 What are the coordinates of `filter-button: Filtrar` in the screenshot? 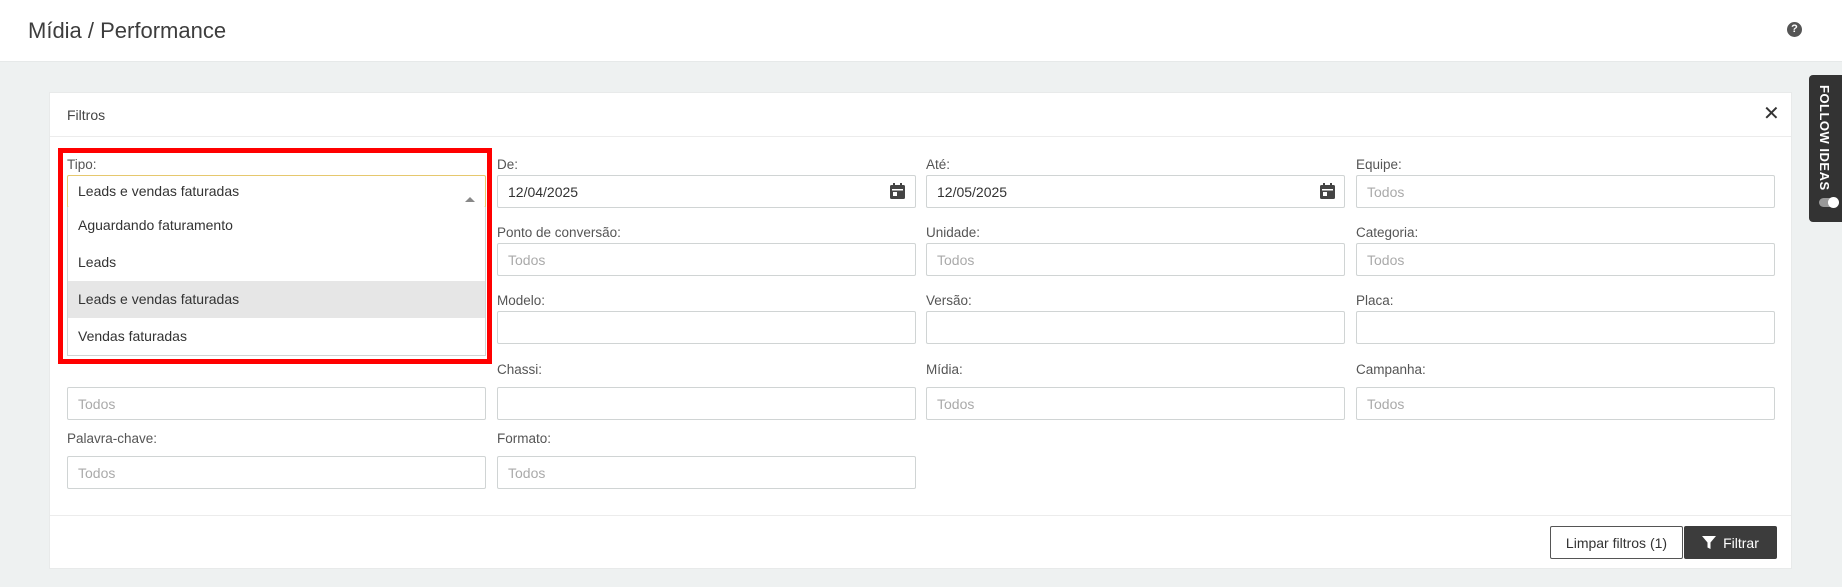 It's located at (1730, 542).